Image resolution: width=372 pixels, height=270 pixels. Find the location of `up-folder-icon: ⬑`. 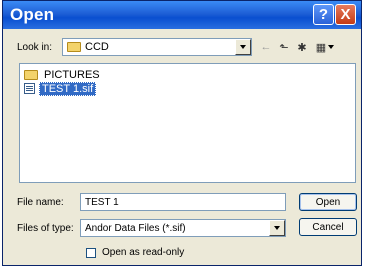

up-folder-icon: ⬑ is located at coordinates (284, 47).